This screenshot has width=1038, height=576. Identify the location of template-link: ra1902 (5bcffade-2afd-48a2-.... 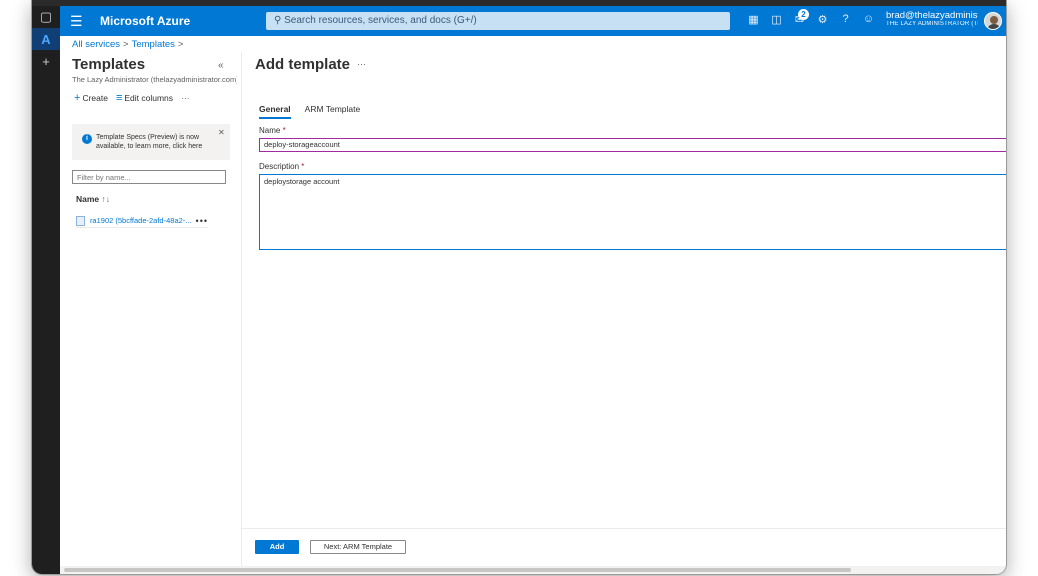
(141, 220).